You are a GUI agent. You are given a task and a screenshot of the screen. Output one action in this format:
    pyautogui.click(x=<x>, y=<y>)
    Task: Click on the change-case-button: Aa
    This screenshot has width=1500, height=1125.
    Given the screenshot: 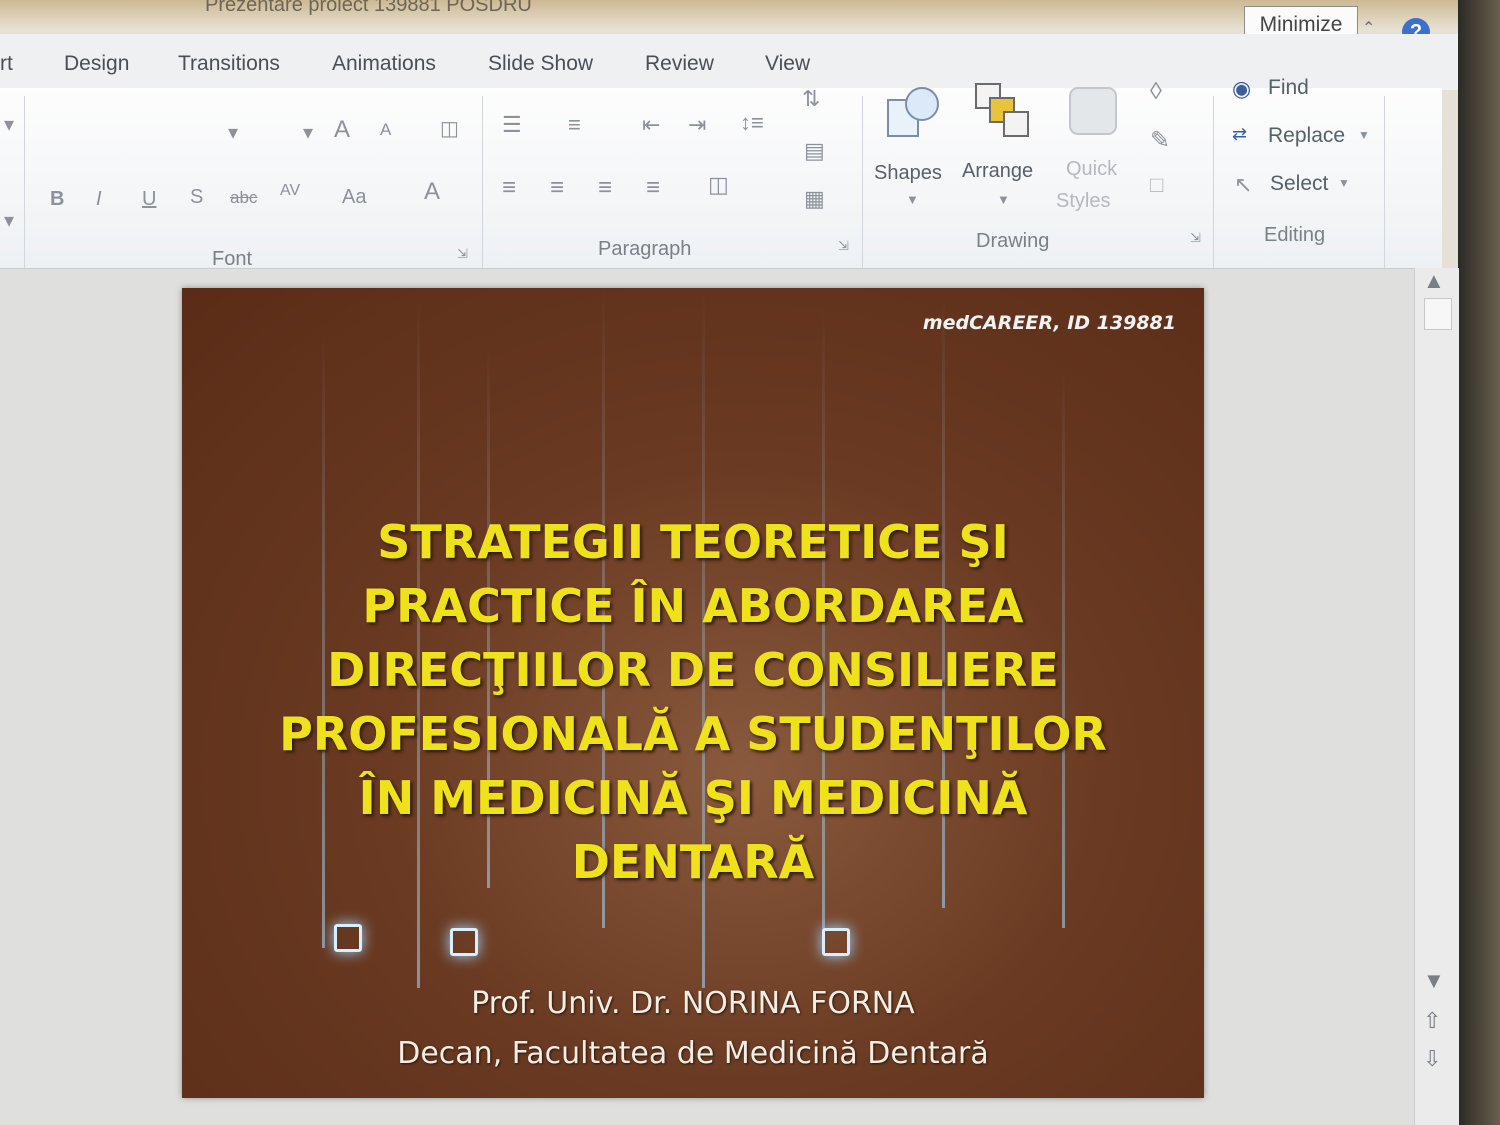 What is the action you would take?
    pyautogui.click(x=354, y=197)
    